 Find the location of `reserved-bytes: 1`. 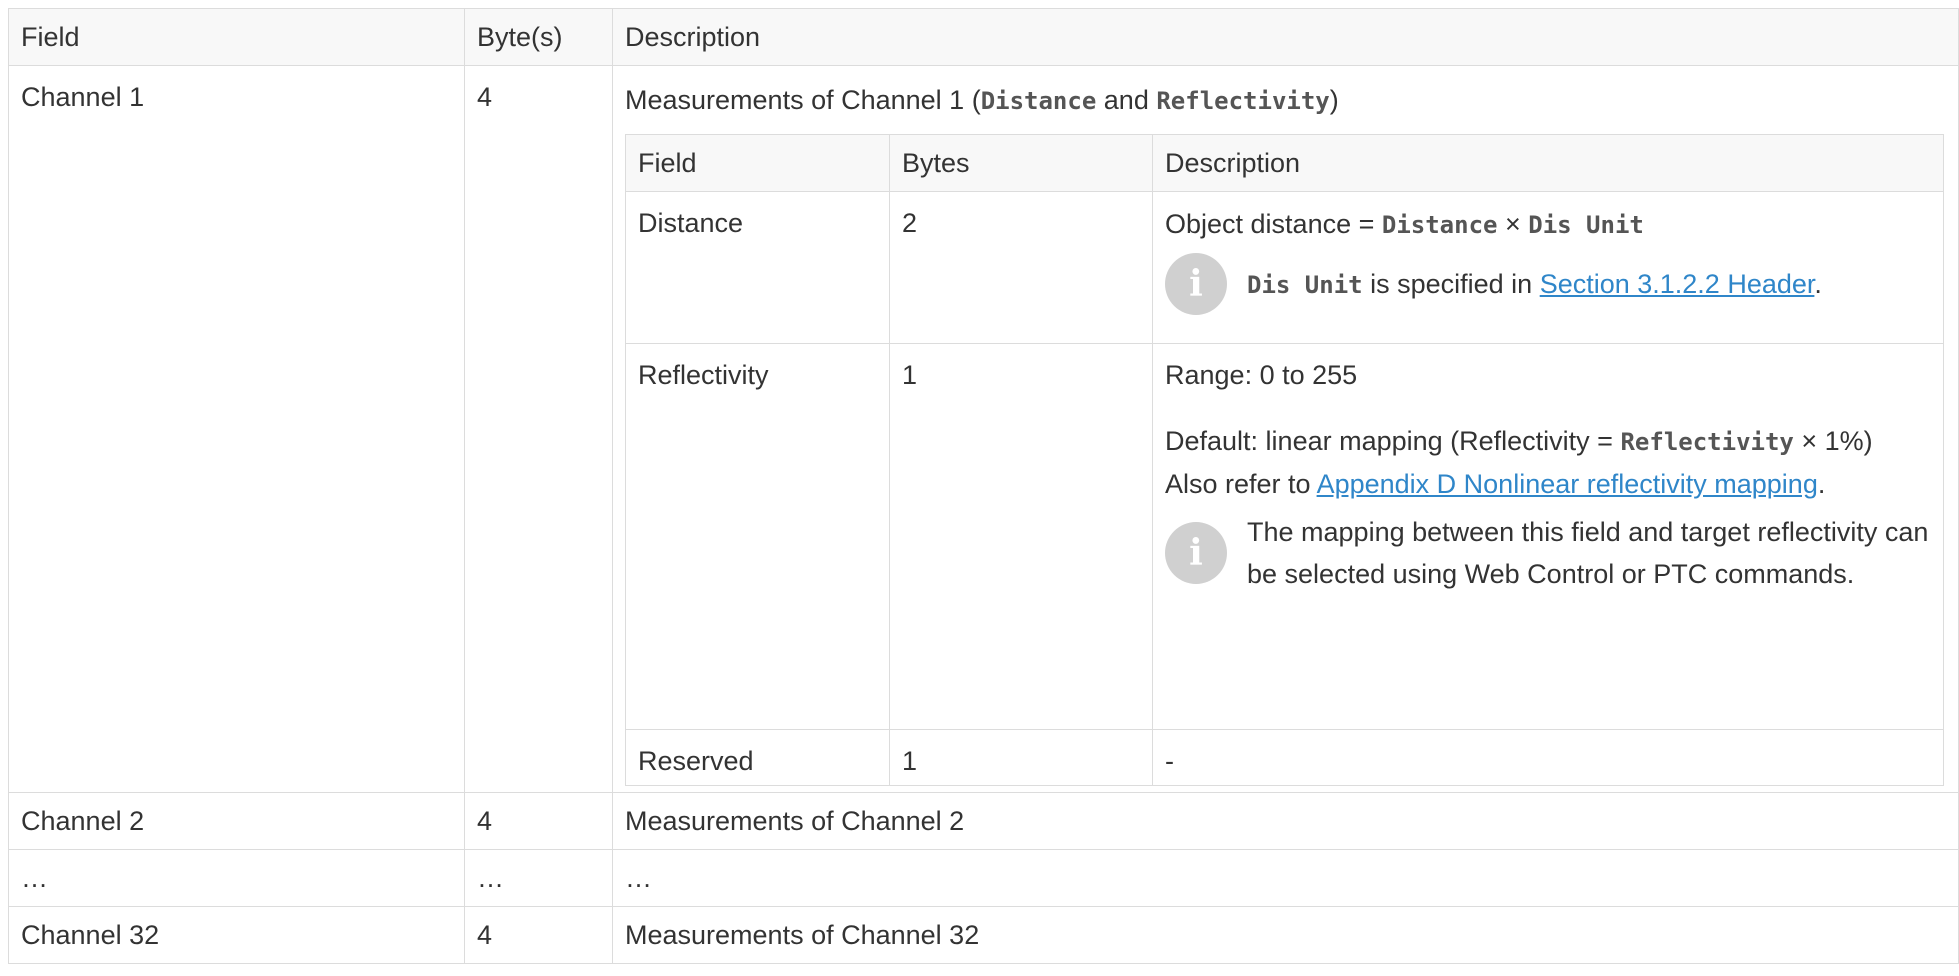

reserved-bytes: 1 is located at coordinates (1021, 757).